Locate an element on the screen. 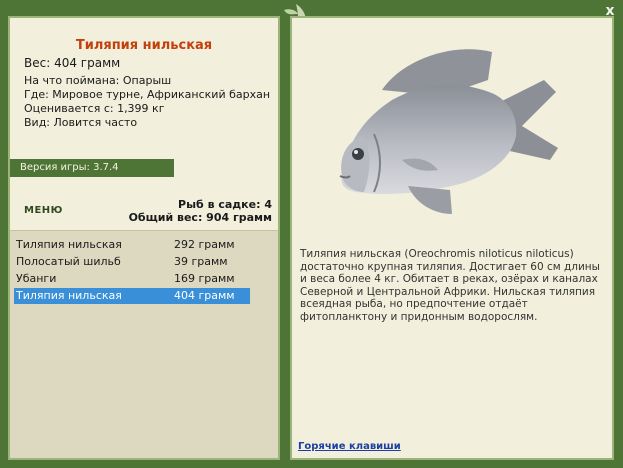 This screenshot has width=623, height=468. caught-on-text: На что поймана: Опарыш is located at coordinates (98, 80).